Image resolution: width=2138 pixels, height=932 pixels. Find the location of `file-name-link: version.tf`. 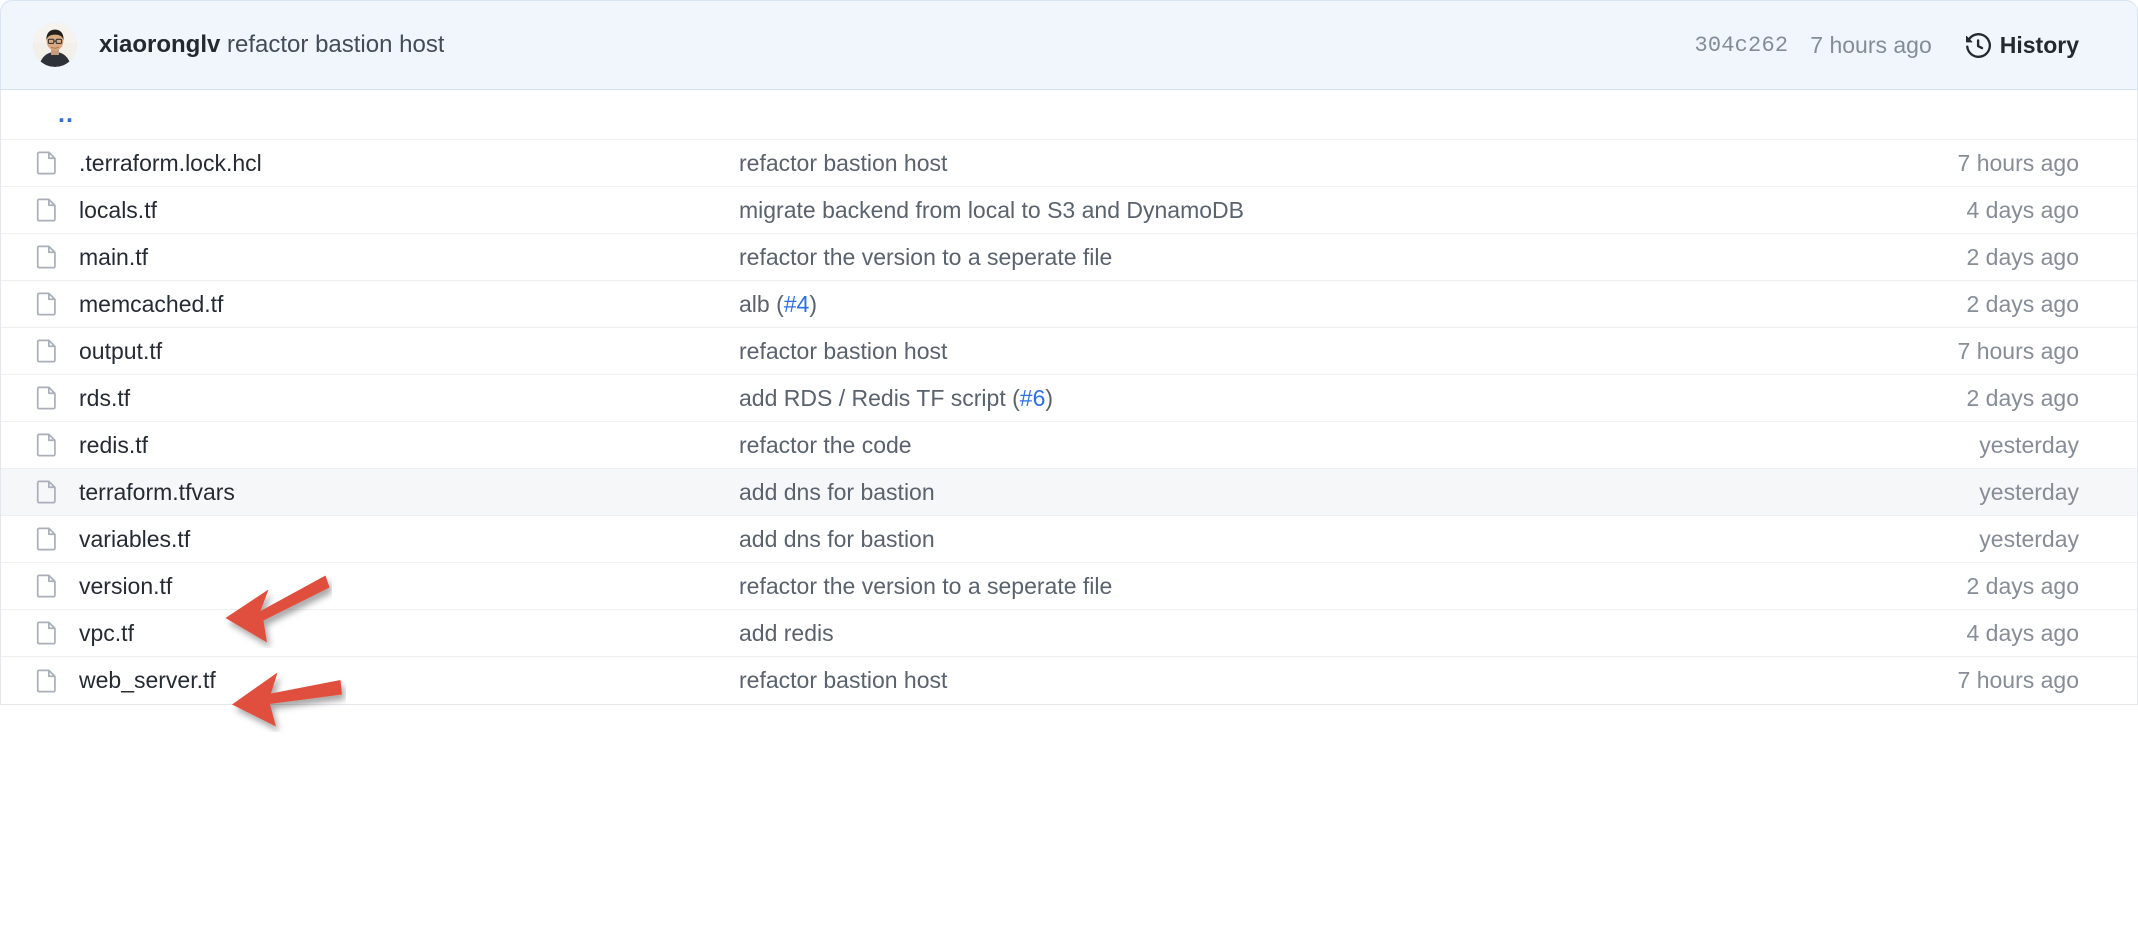

file-name-link: version.tf is located at coordinates (409, 586).